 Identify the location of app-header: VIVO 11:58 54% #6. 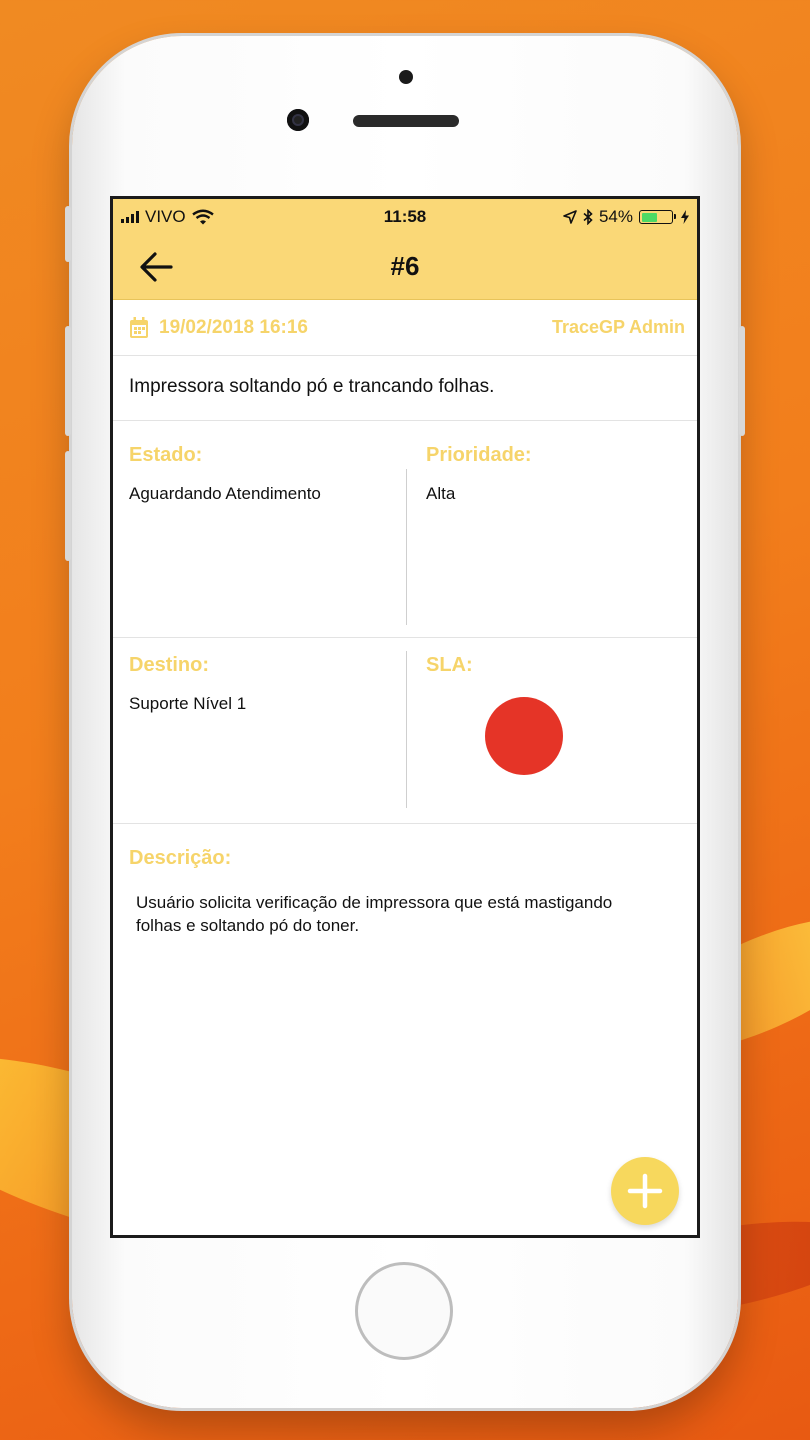
(405, 249).